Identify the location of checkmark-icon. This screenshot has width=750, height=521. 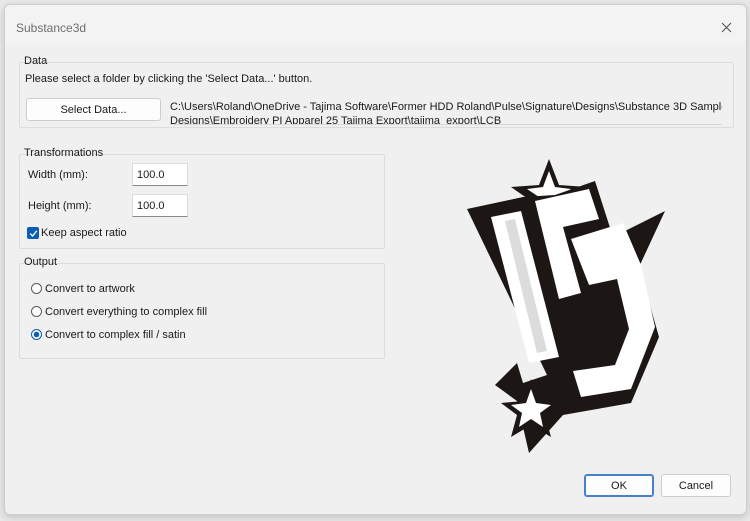
(33, 233).